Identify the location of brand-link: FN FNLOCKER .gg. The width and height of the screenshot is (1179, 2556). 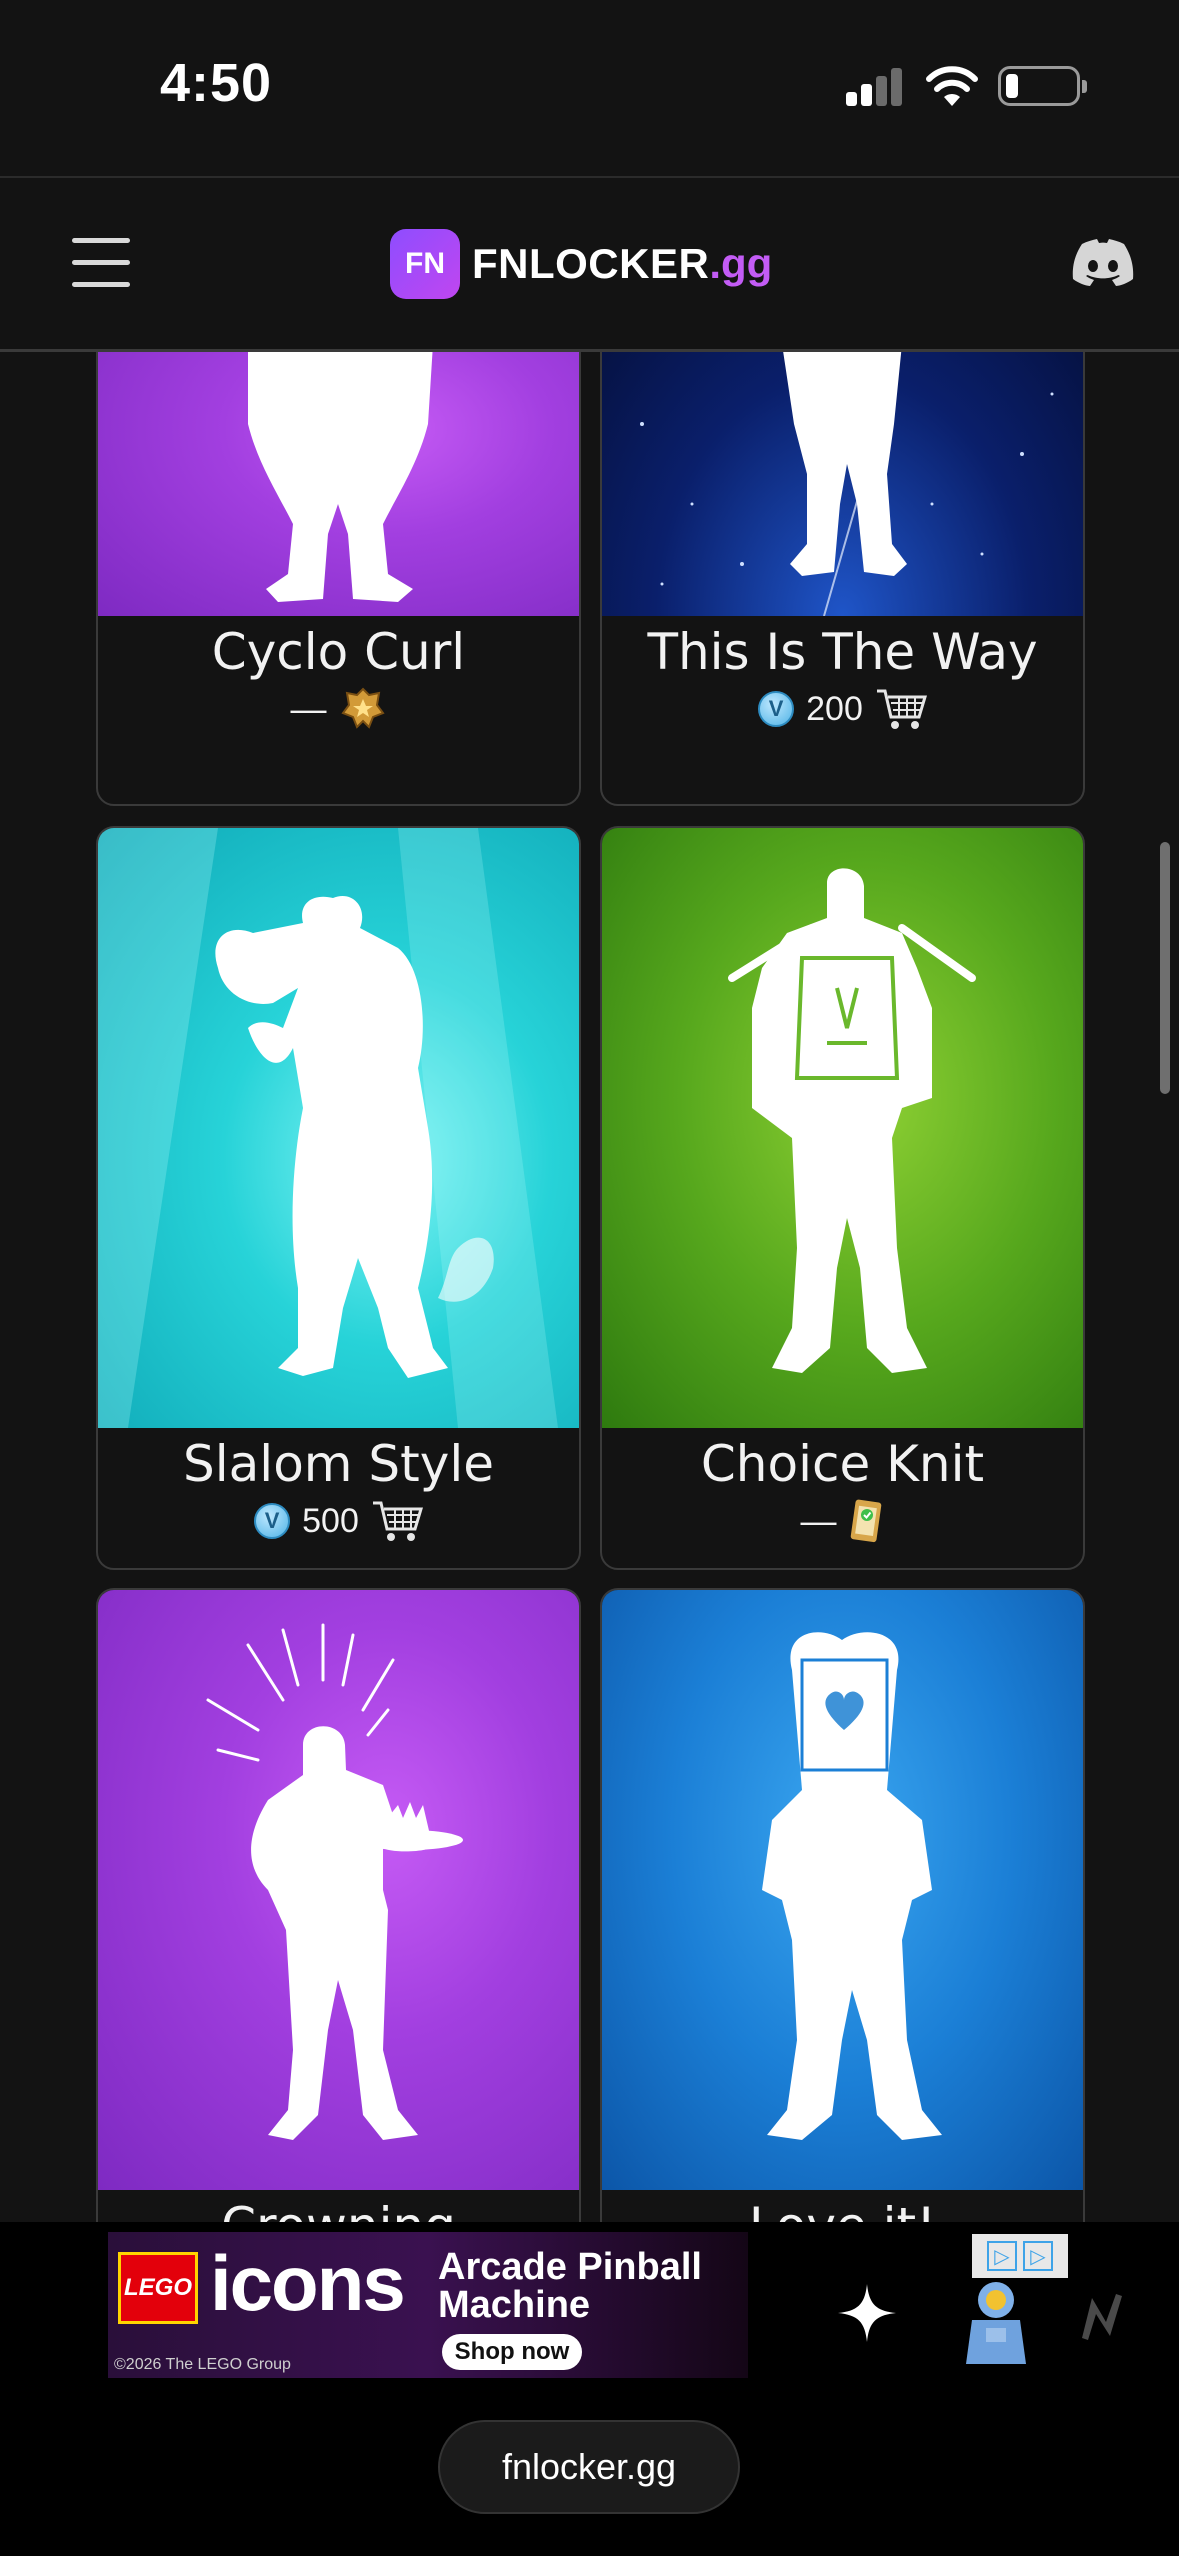
(581, 264).